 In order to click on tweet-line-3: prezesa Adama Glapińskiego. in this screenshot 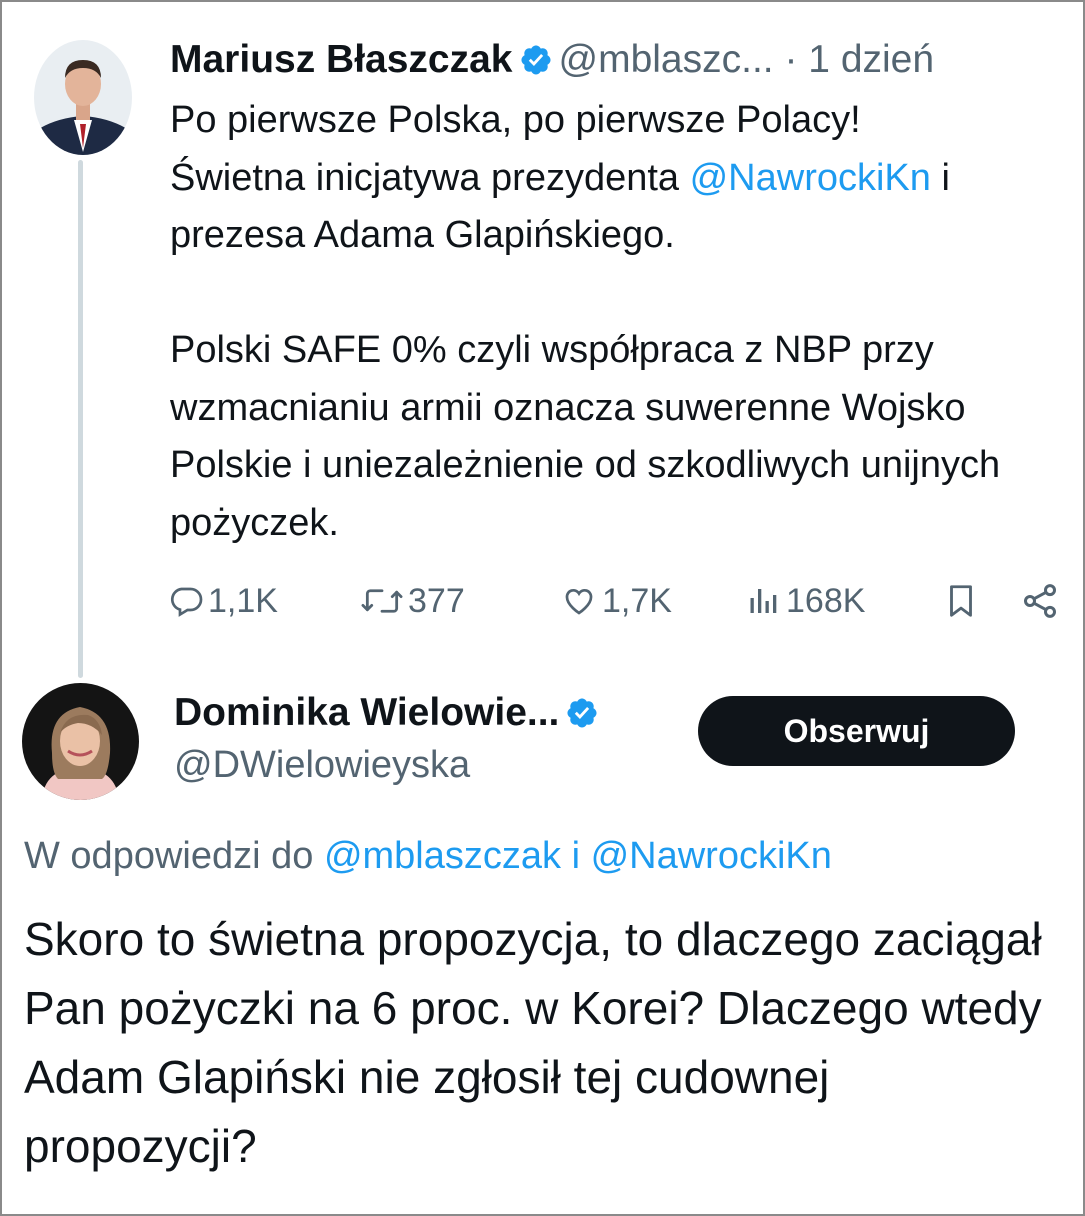, I will do `click(422, 235)`.